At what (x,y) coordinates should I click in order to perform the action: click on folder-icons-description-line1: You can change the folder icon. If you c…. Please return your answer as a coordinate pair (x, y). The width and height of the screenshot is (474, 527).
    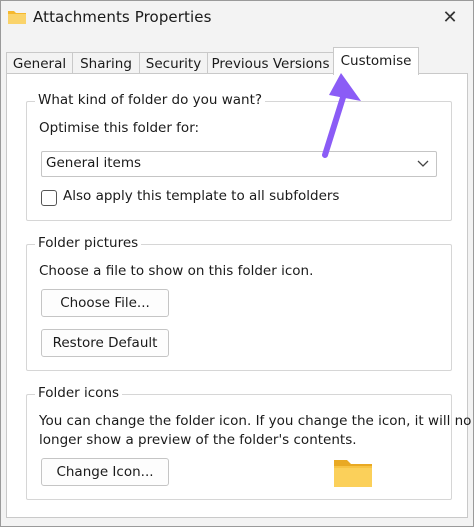
    Looking at the image, I should click on (255, 421).